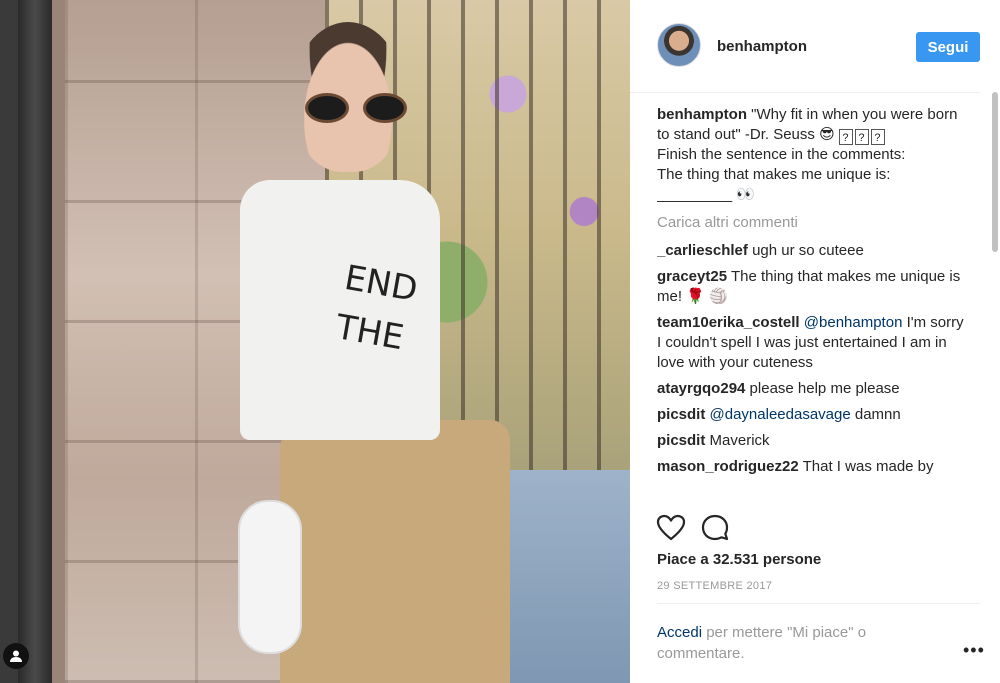 This screenshot has width=1000, height=683. I want to click on boy-shirt: END THE, so click(340, 310).